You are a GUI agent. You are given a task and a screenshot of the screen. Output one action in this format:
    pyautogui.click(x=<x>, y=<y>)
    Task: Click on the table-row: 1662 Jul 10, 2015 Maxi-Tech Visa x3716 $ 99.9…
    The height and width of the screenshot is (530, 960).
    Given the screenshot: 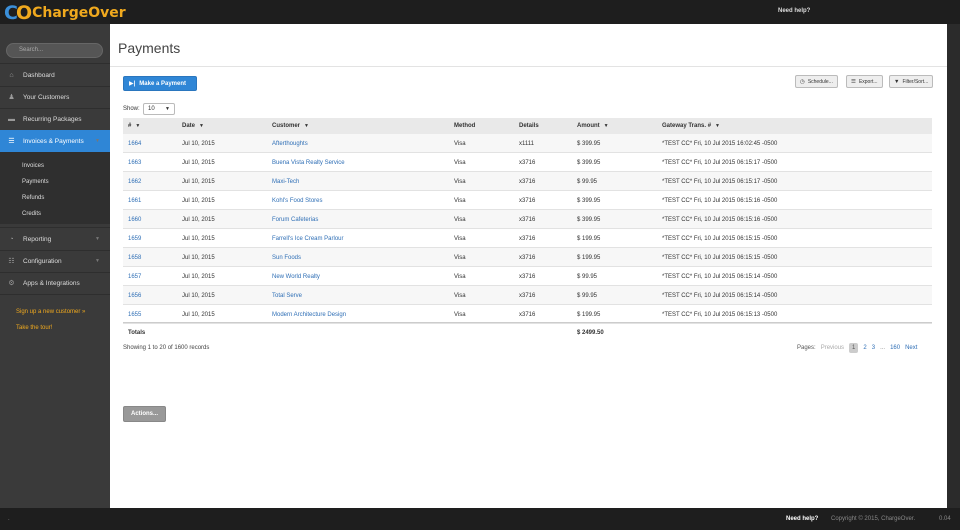 What is the action you would take?
    pyautogui.click(x=527, y=181)
    